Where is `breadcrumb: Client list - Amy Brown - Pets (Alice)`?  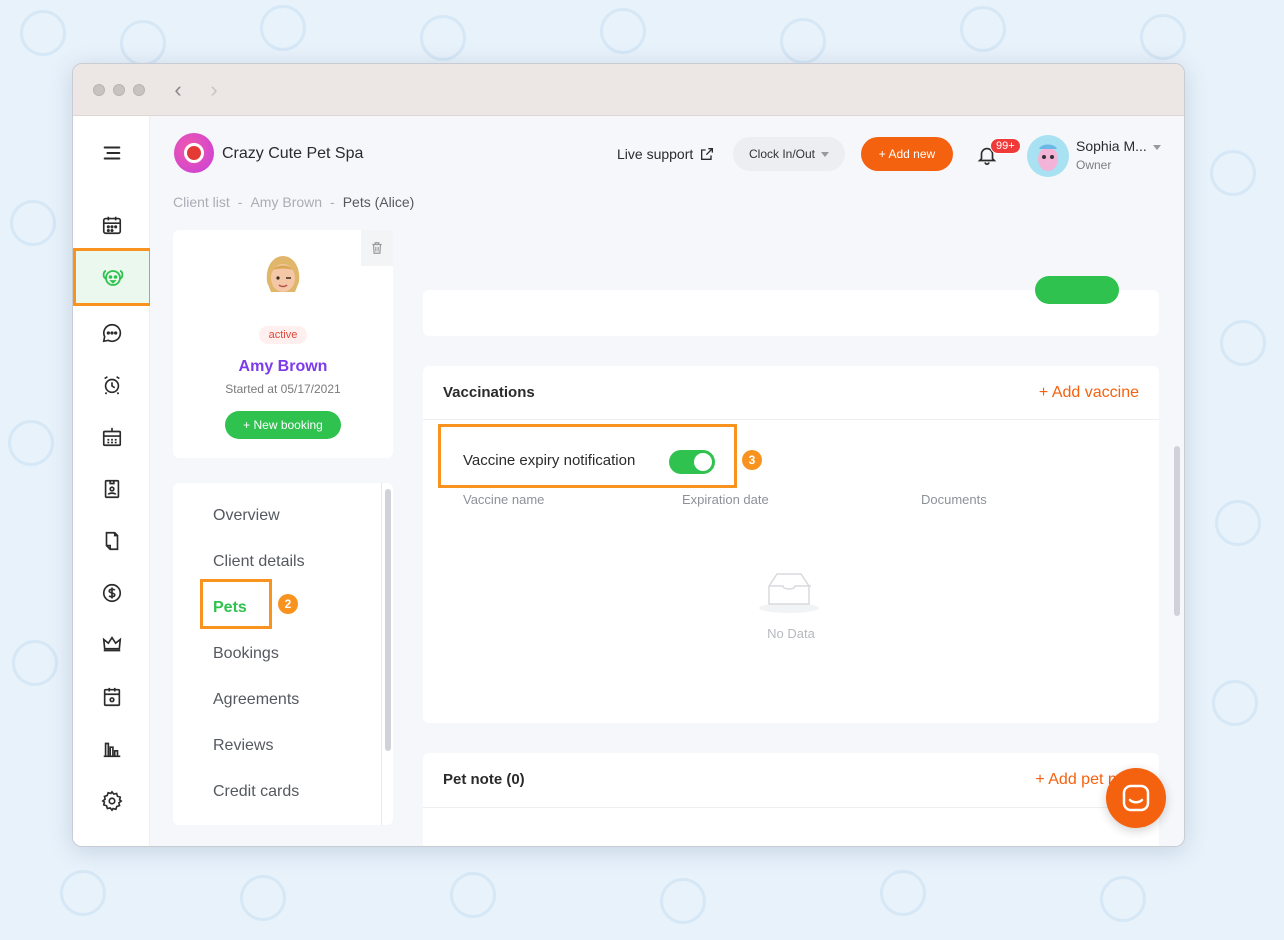
breadcrumb: Client list - Amy Brown - Pets (Alice) is located at coordinates (293, 202).